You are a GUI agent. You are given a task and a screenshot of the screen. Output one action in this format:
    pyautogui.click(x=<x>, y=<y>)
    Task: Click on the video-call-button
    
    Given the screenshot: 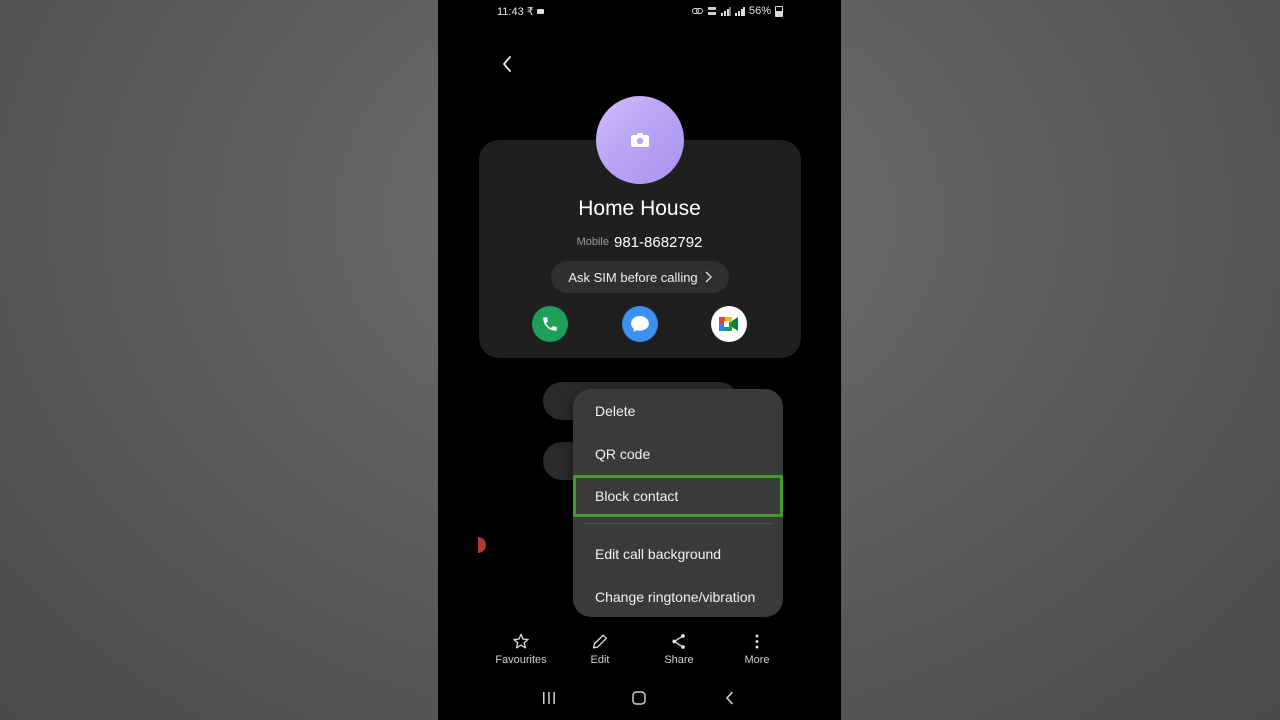 What is the action you would take?
    pyautogui.click(x=729, y=324)
    